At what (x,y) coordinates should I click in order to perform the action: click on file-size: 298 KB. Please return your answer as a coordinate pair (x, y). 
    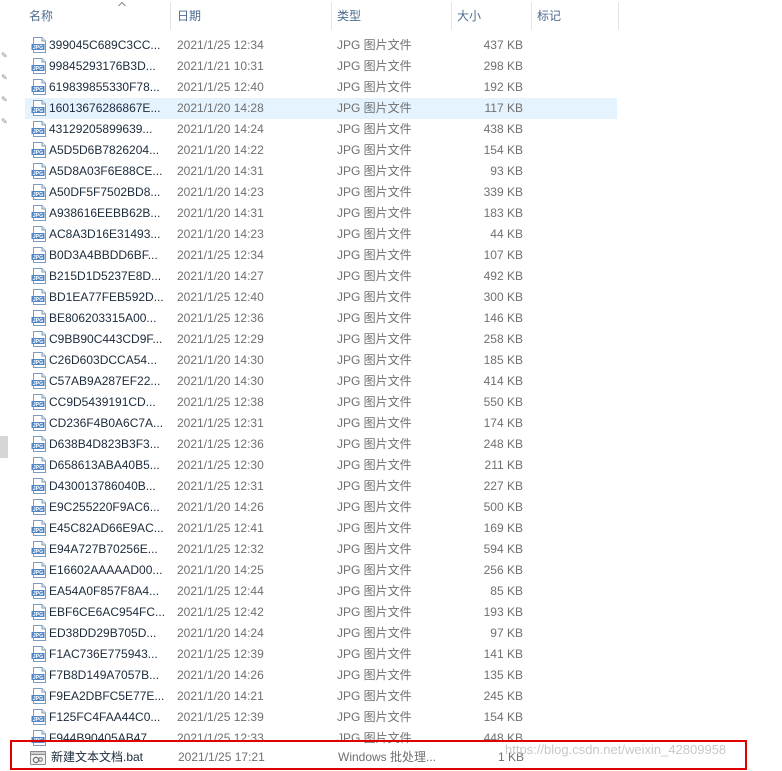
    Looking at the image, I should click on (503, 66).